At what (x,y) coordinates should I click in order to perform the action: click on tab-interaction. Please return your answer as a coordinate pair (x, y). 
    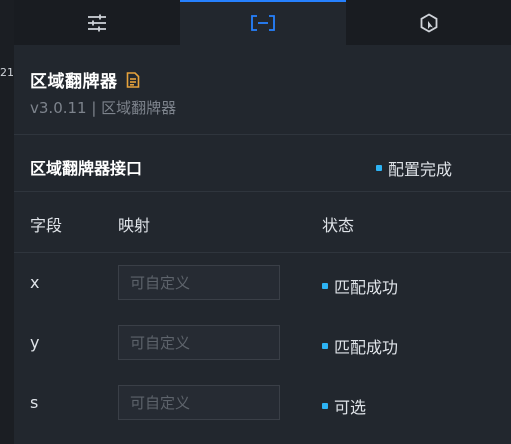
    Looking at the image, I should click on (428, 22).